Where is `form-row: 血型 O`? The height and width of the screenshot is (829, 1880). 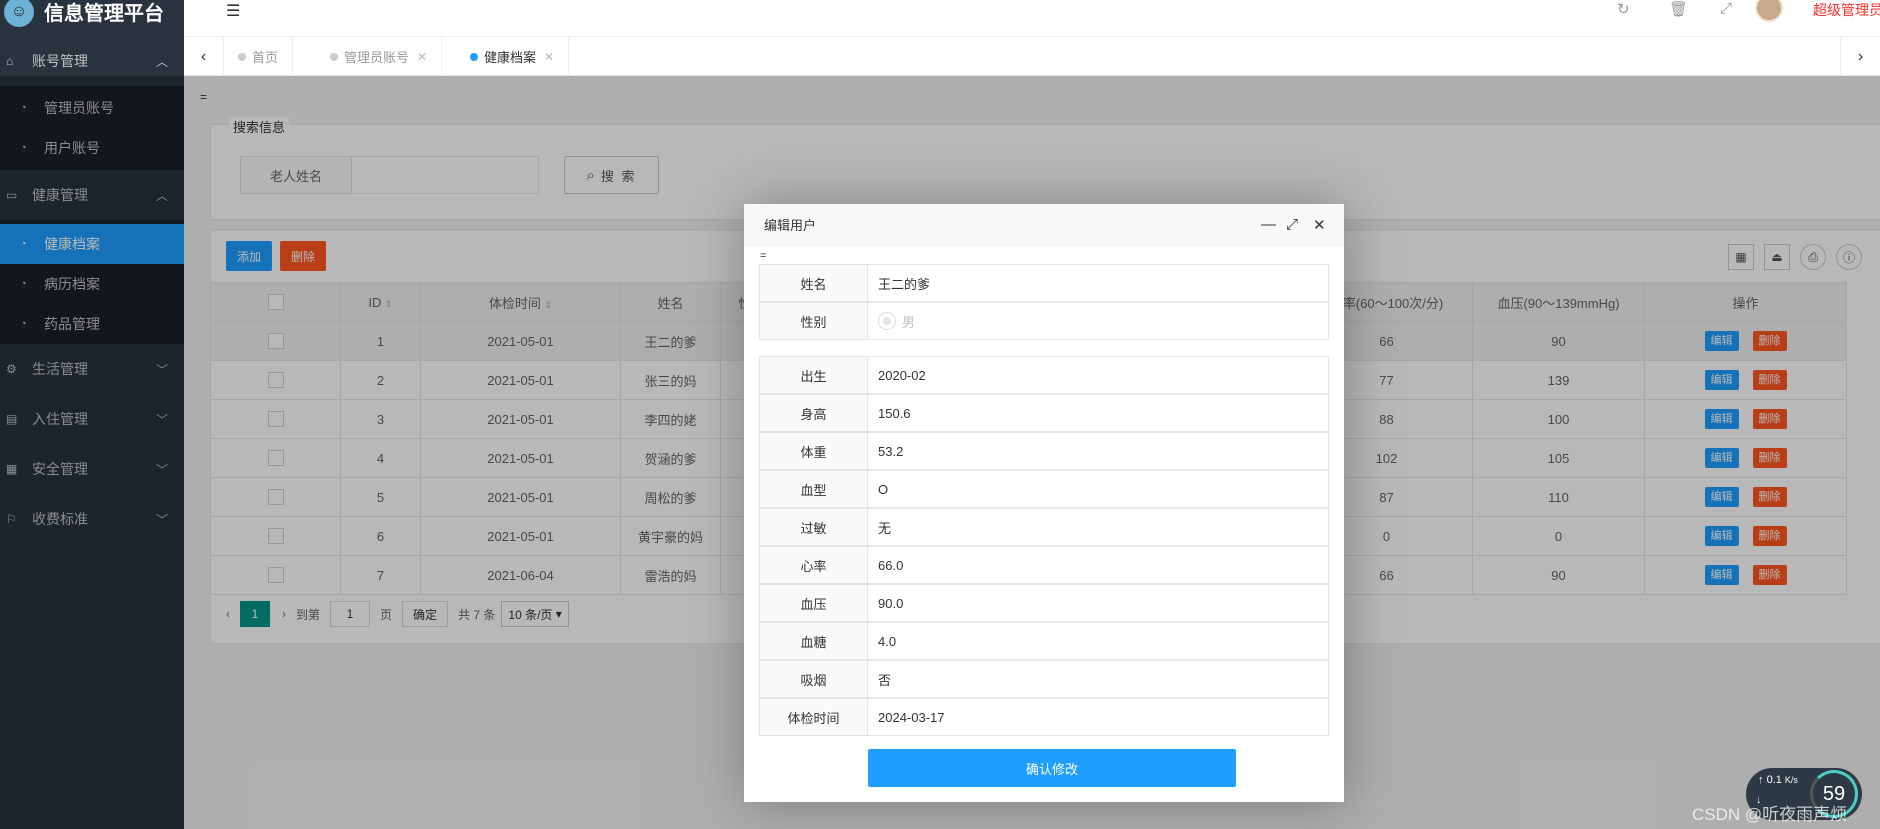 form-row: 血型 O is located at coordinates (1044, 489).